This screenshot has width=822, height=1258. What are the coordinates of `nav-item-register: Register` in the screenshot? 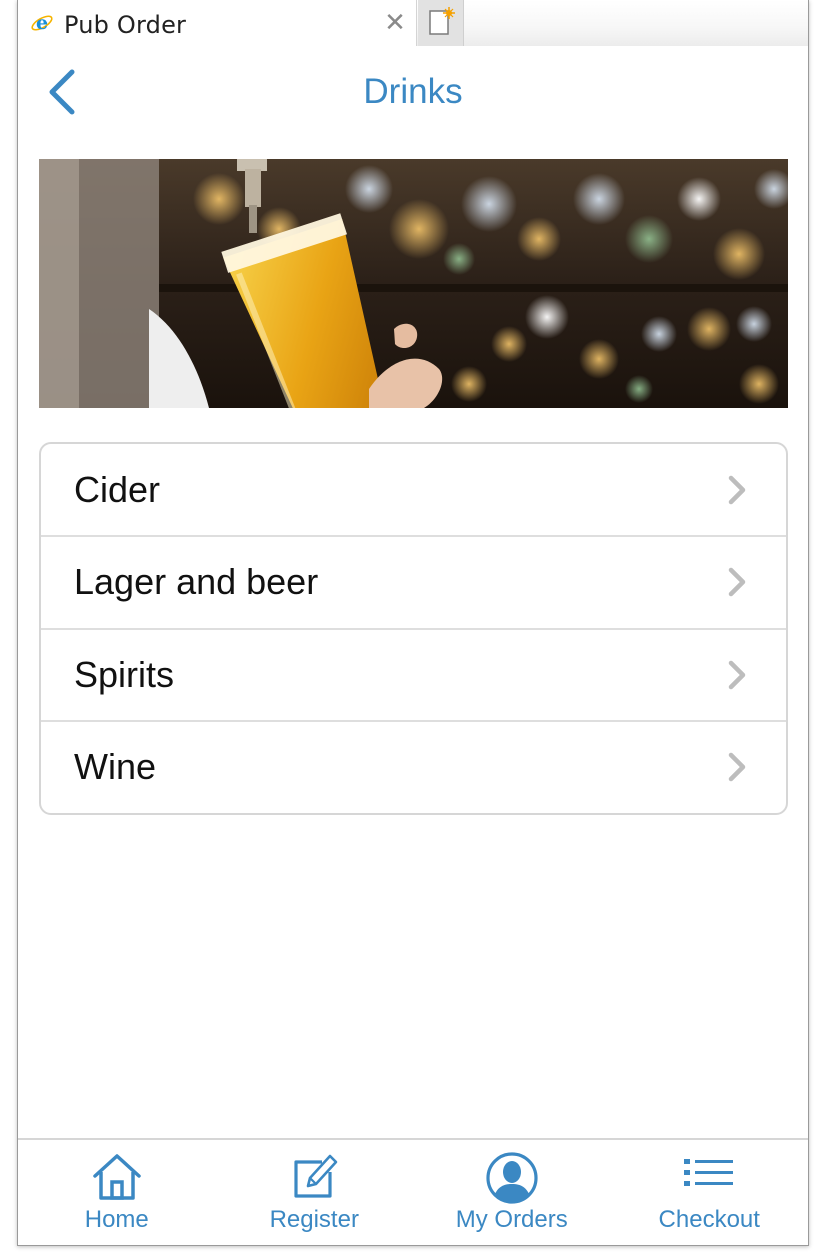 It's located at (315, 1192).